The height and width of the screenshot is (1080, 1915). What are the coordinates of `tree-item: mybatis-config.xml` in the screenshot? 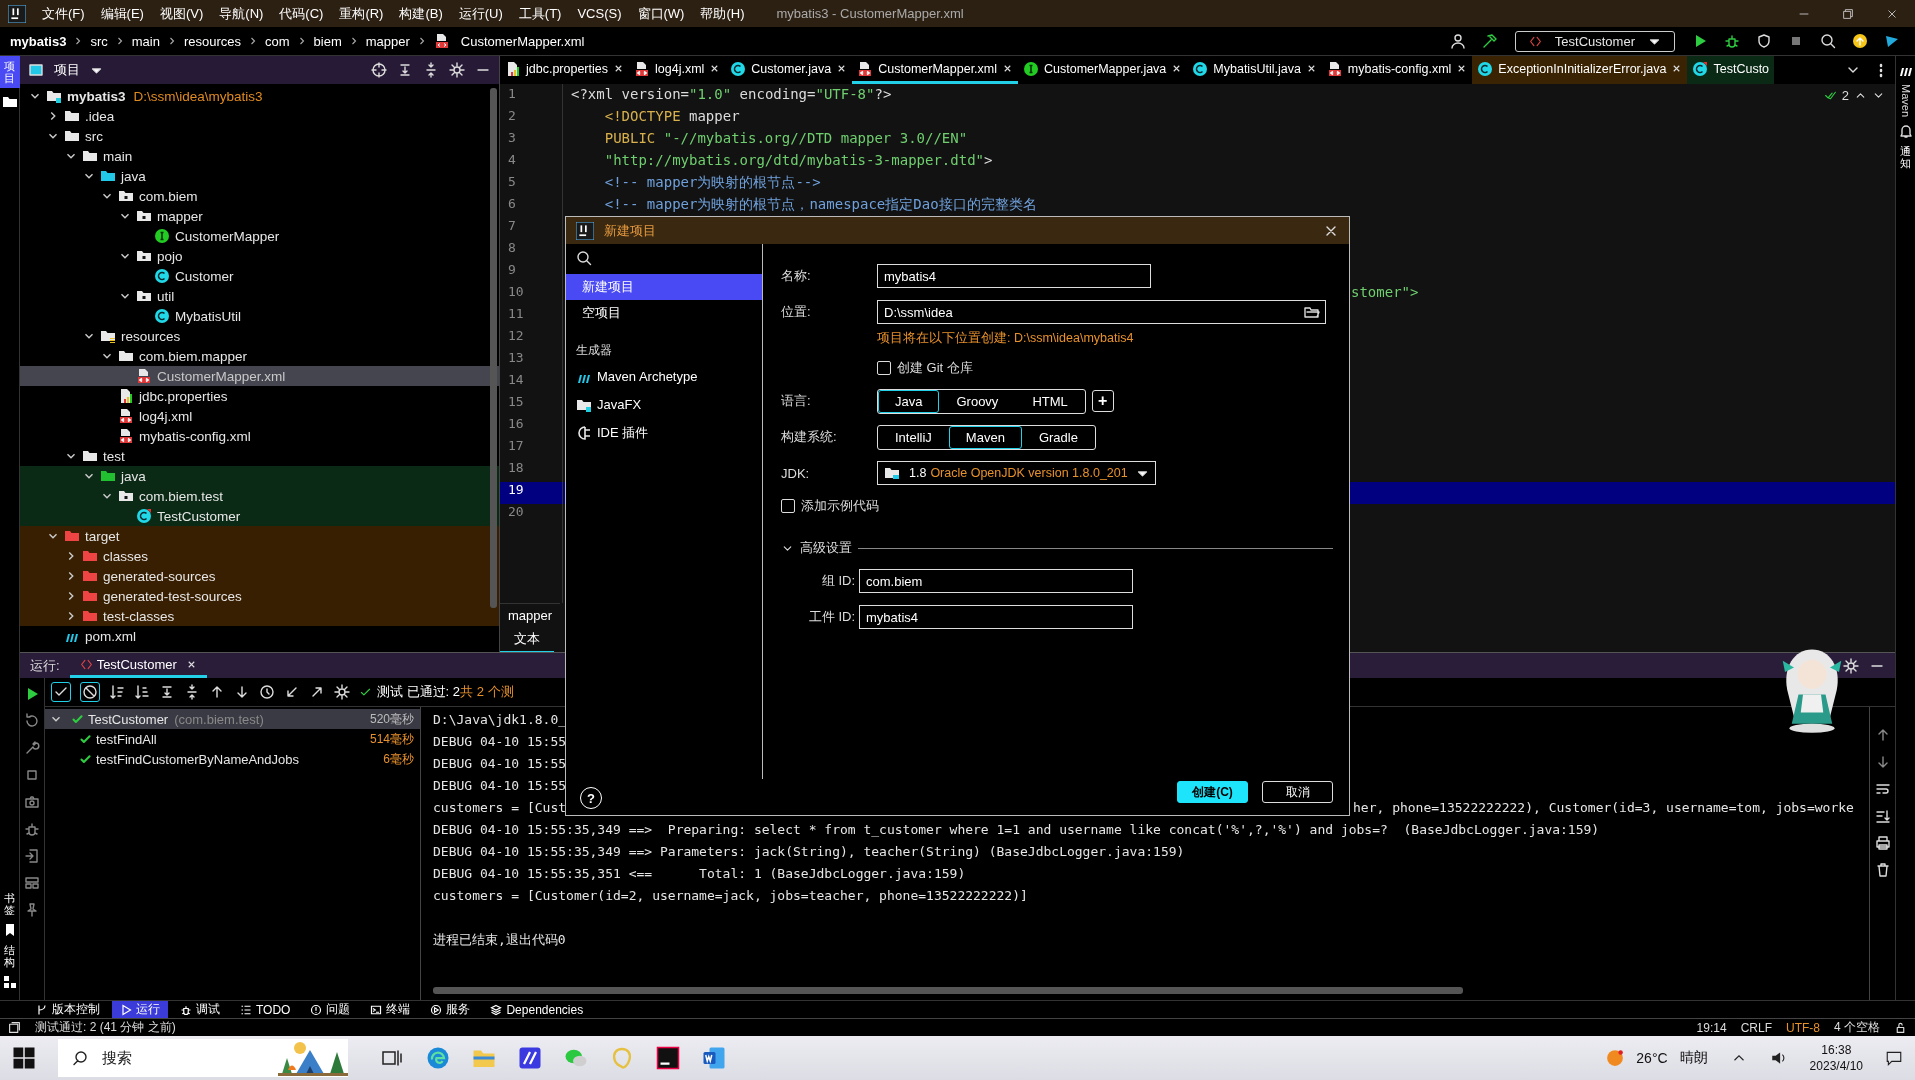 It's located at (259, 436).